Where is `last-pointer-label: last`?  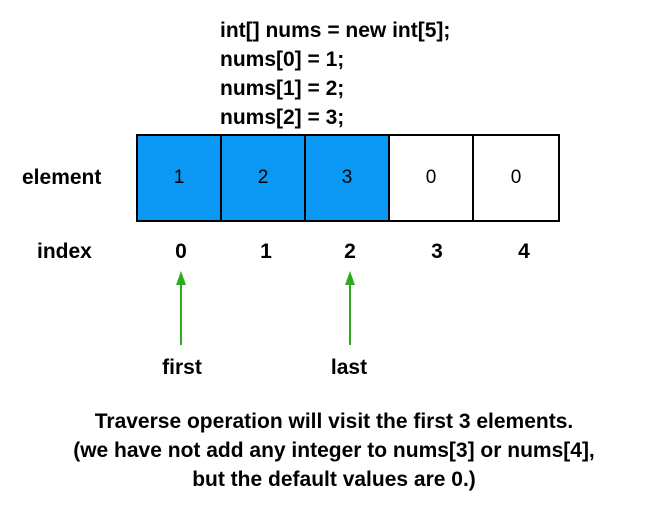
last-pointer-label: last is located at coordinates (349, 367).